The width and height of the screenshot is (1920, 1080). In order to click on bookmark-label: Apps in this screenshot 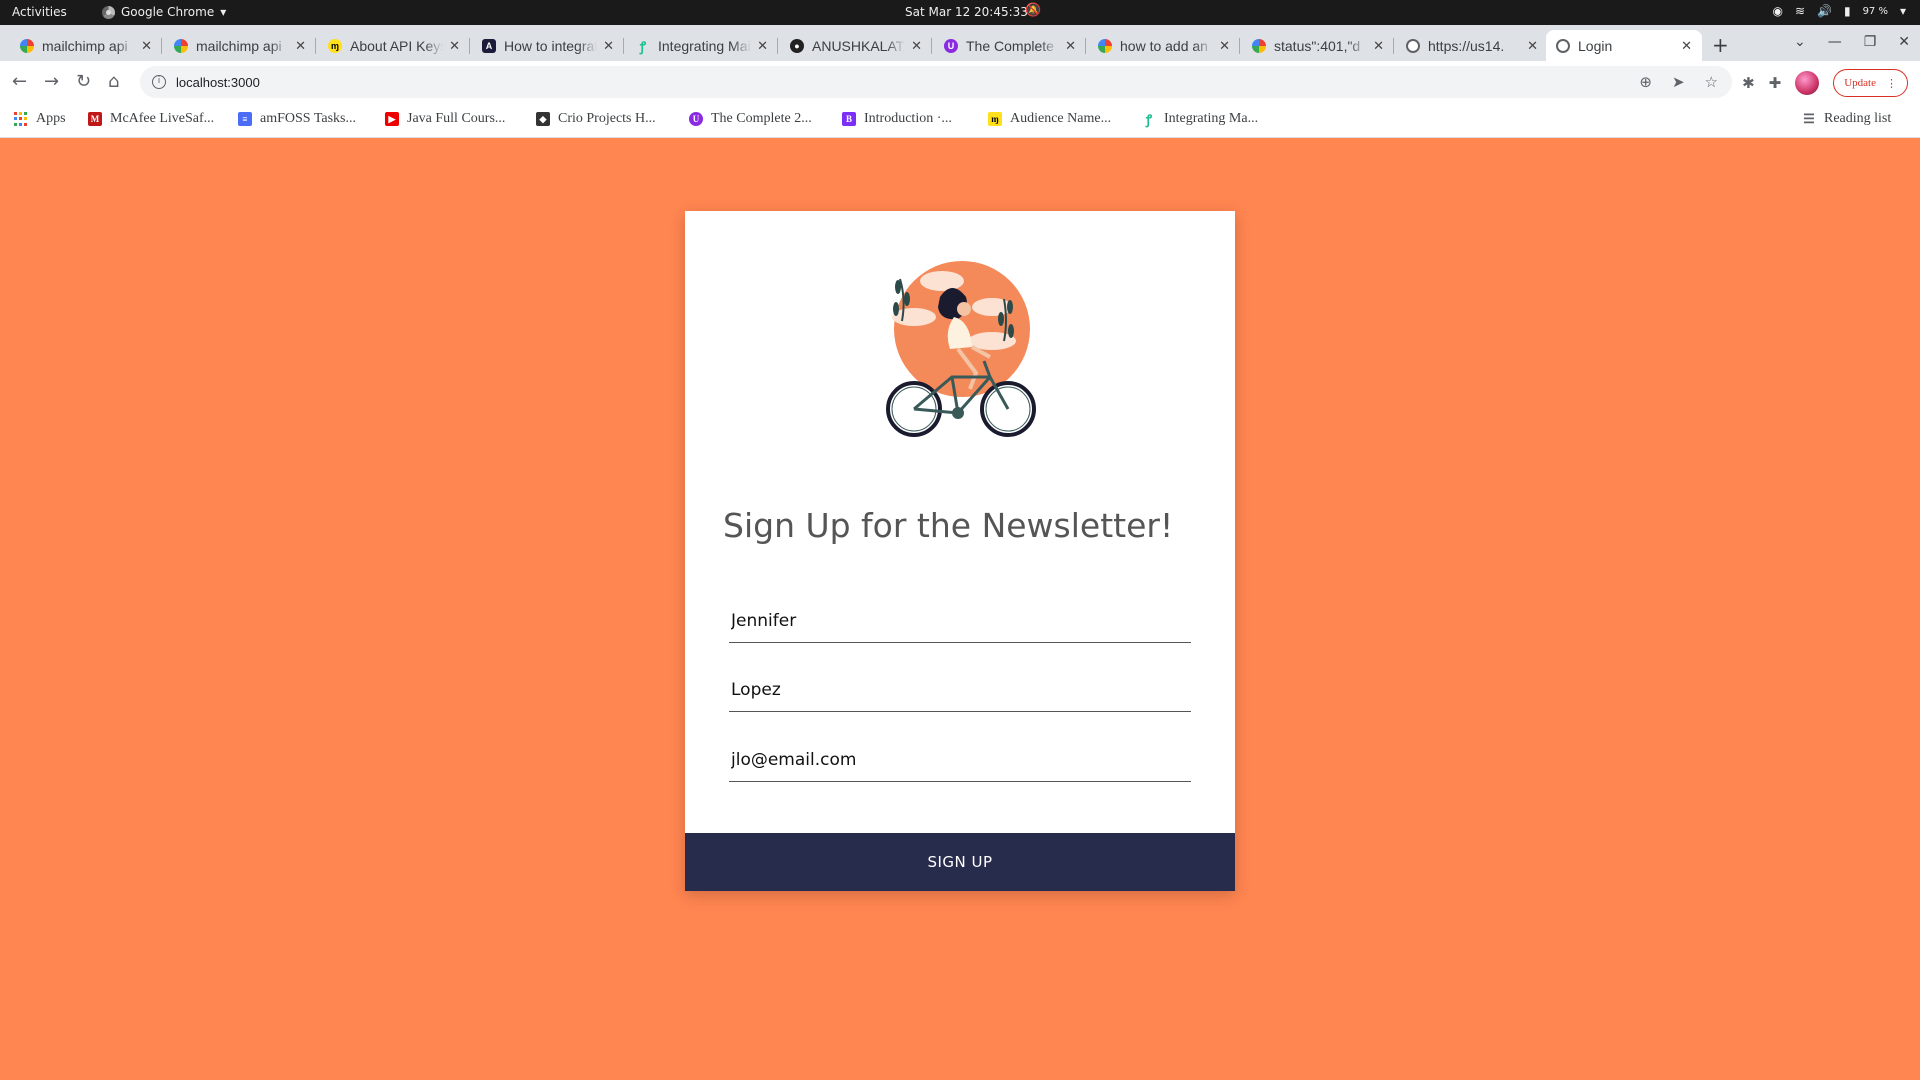, I will do `click(51, 118)`.